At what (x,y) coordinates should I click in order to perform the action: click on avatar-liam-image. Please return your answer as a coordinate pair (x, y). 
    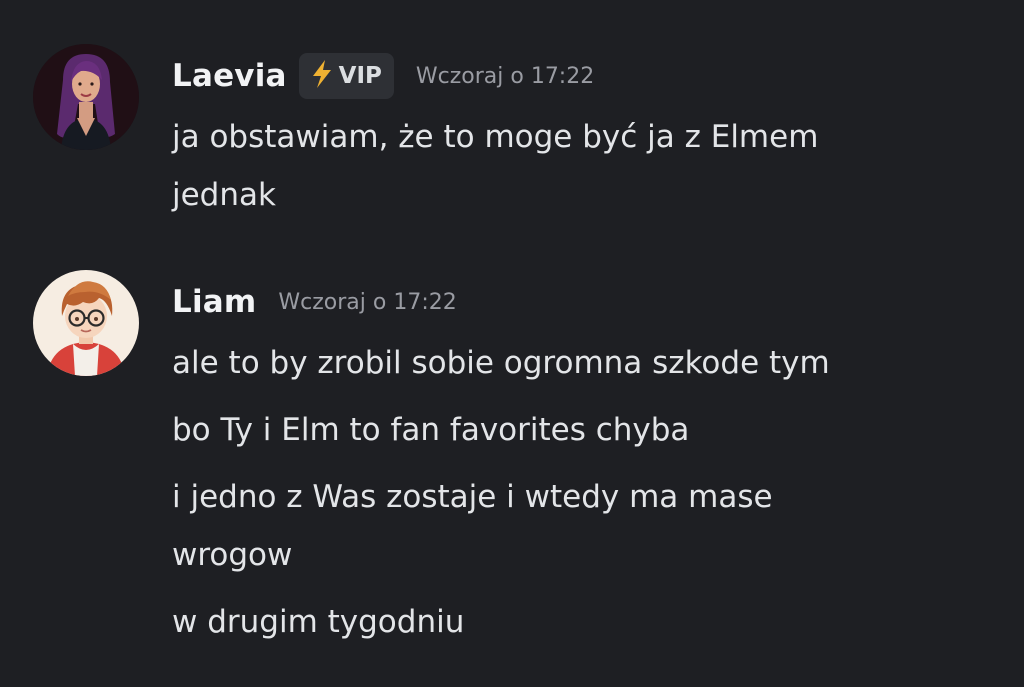
    Looking at the image, I should click on (86, 323).